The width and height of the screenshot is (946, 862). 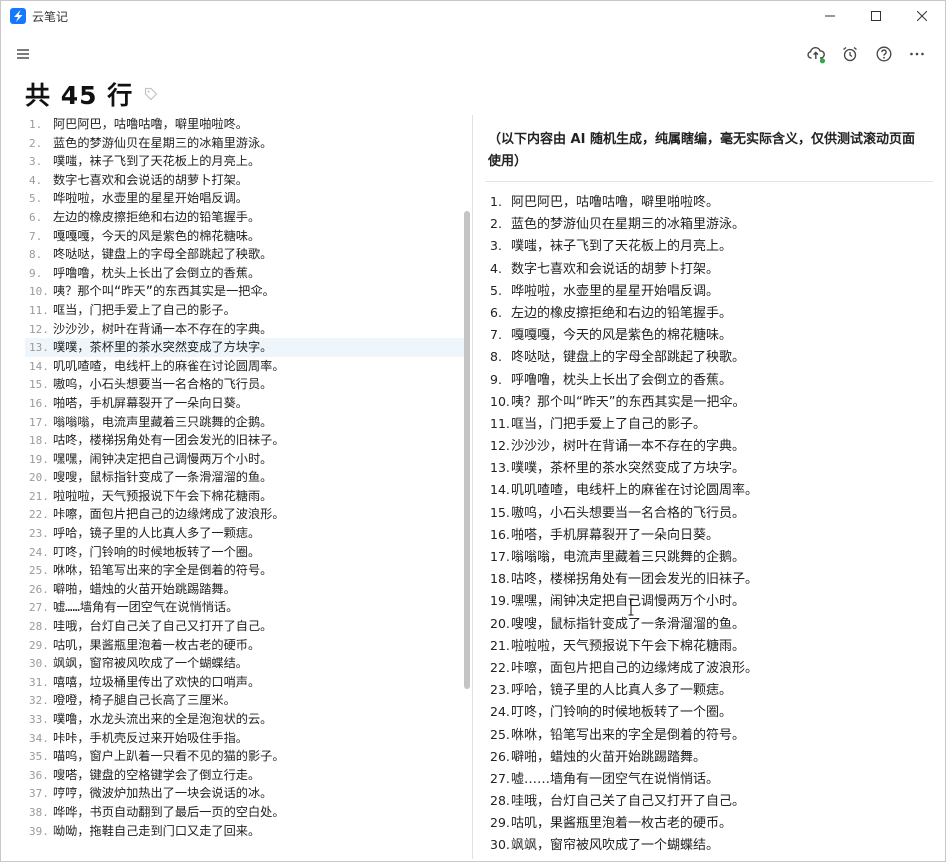 I want to click on list-item-number: 21., so click(x=500, y=645).